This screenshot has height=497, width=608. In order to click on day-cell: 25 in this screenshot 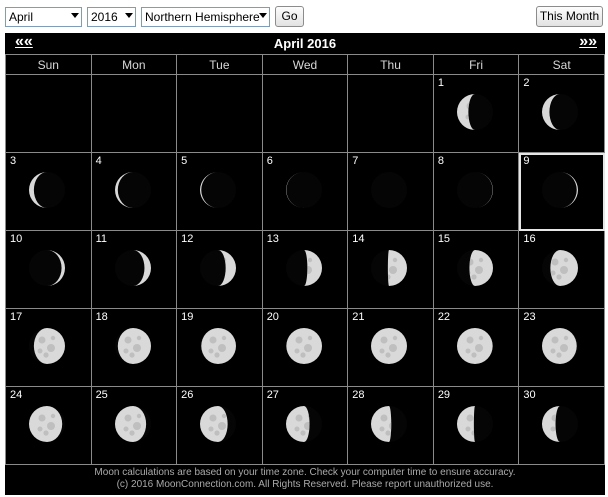, I will do `click(134, 425)`.